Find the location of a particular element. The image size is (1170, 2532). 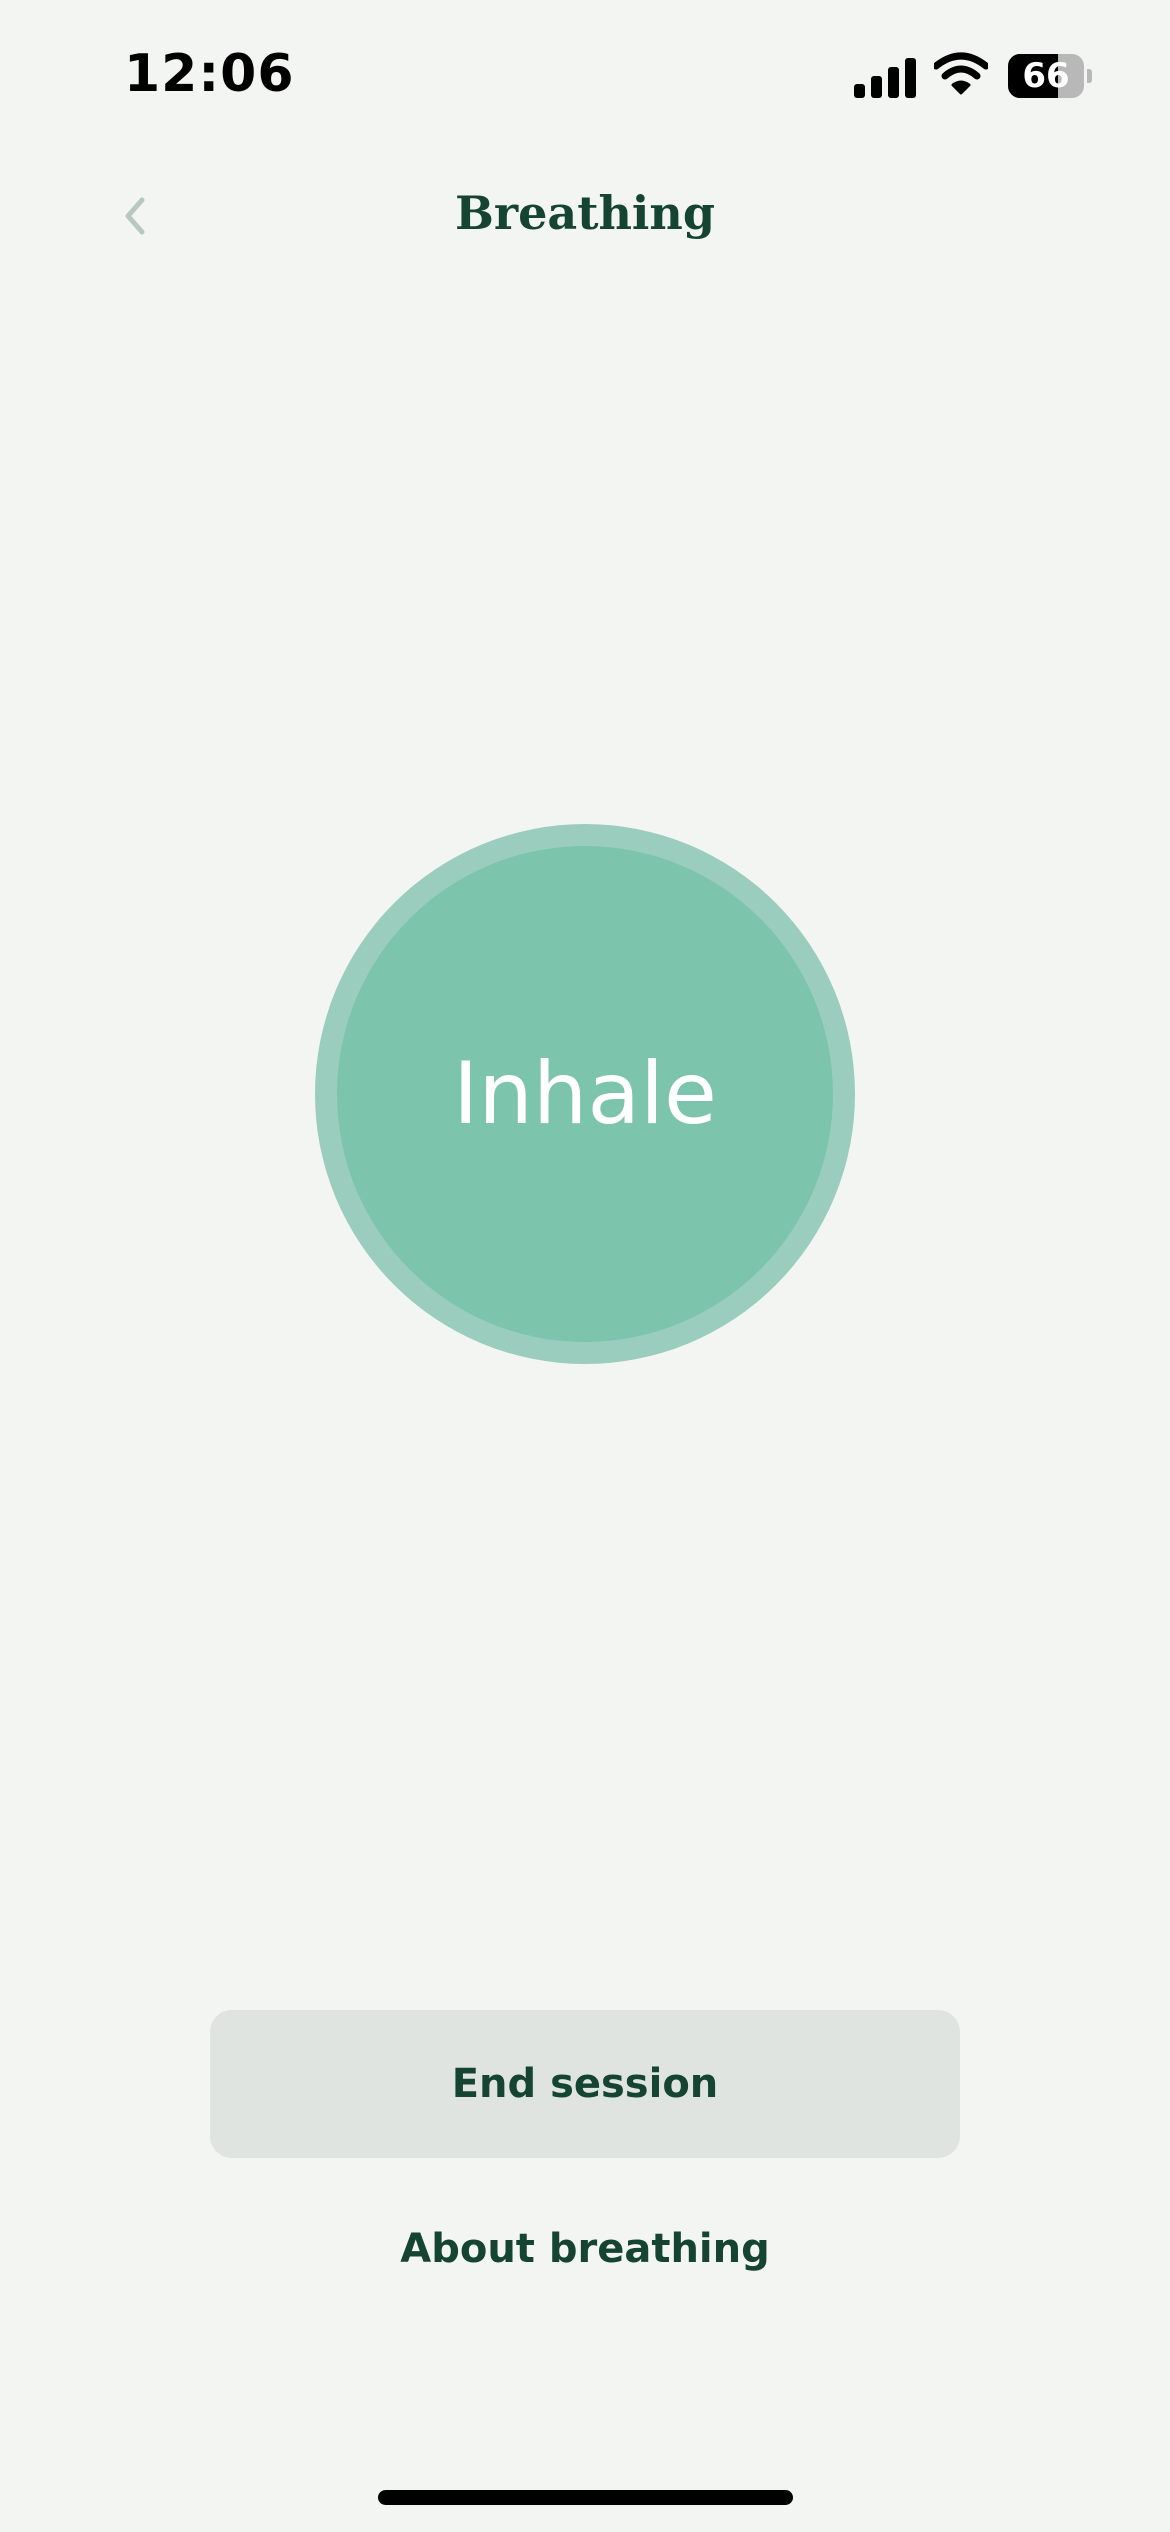

wifi-icon is located at coordinates (961, 73).